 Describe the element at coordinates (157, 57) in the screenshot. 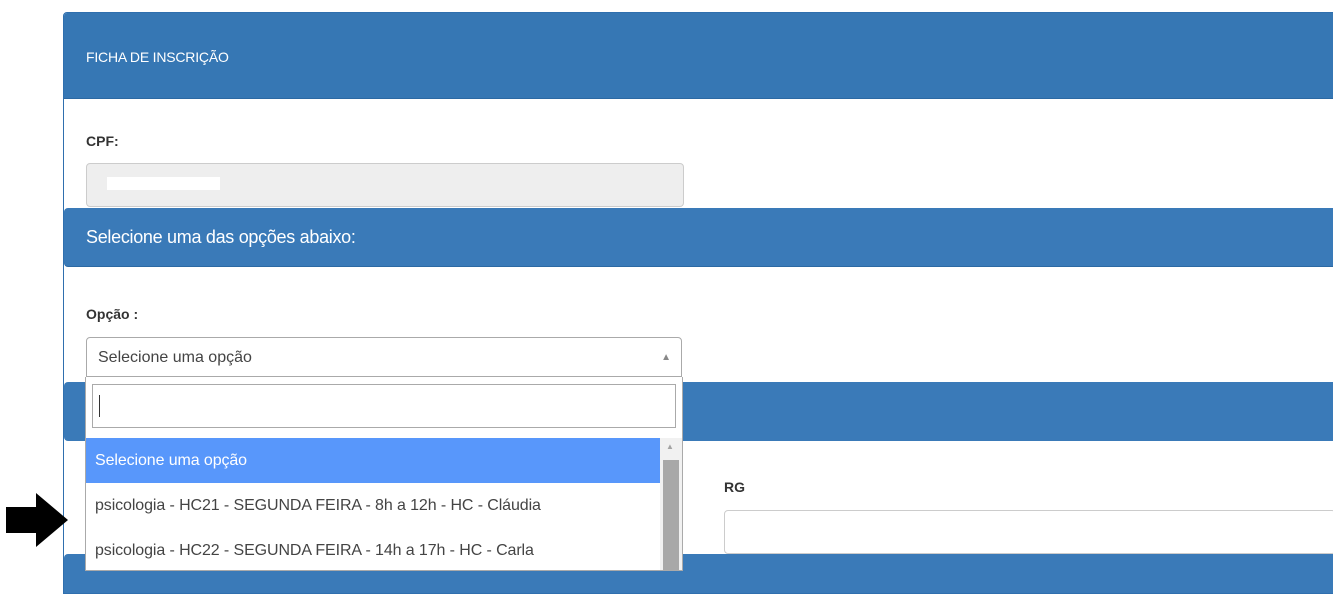

I see `panel-title: FICHA DE INSCRIÇÃO` at that location.